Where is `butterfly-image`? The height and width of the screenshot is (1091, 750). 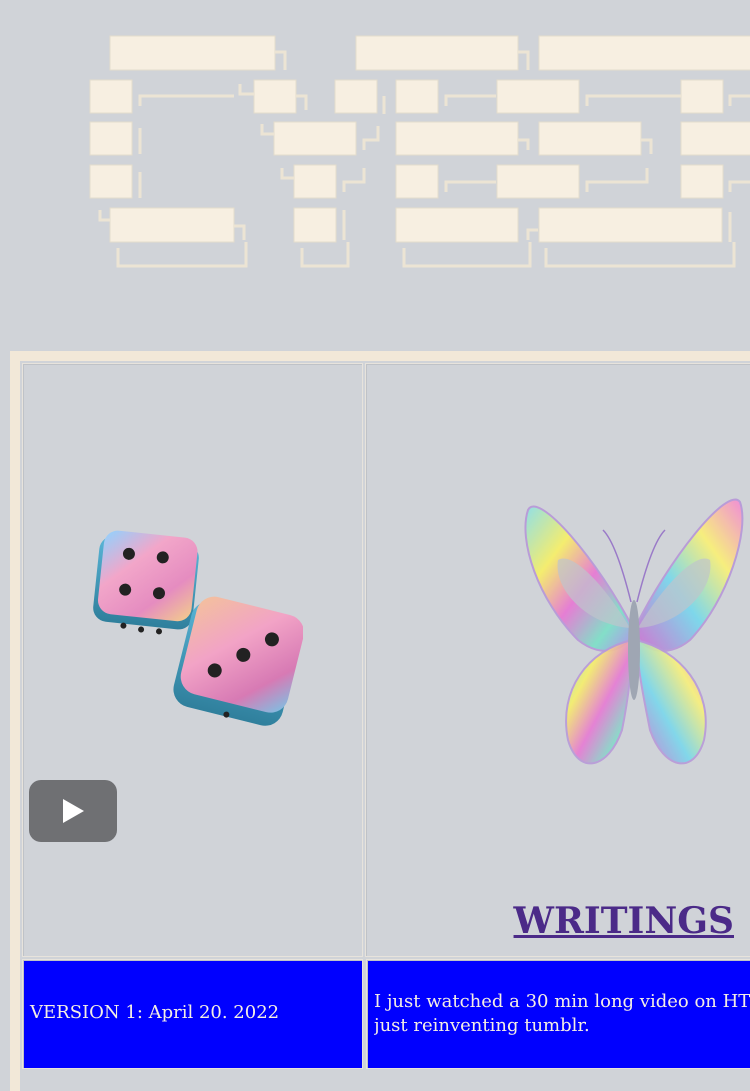
butterfly-image is located at coordinates (634, 631).